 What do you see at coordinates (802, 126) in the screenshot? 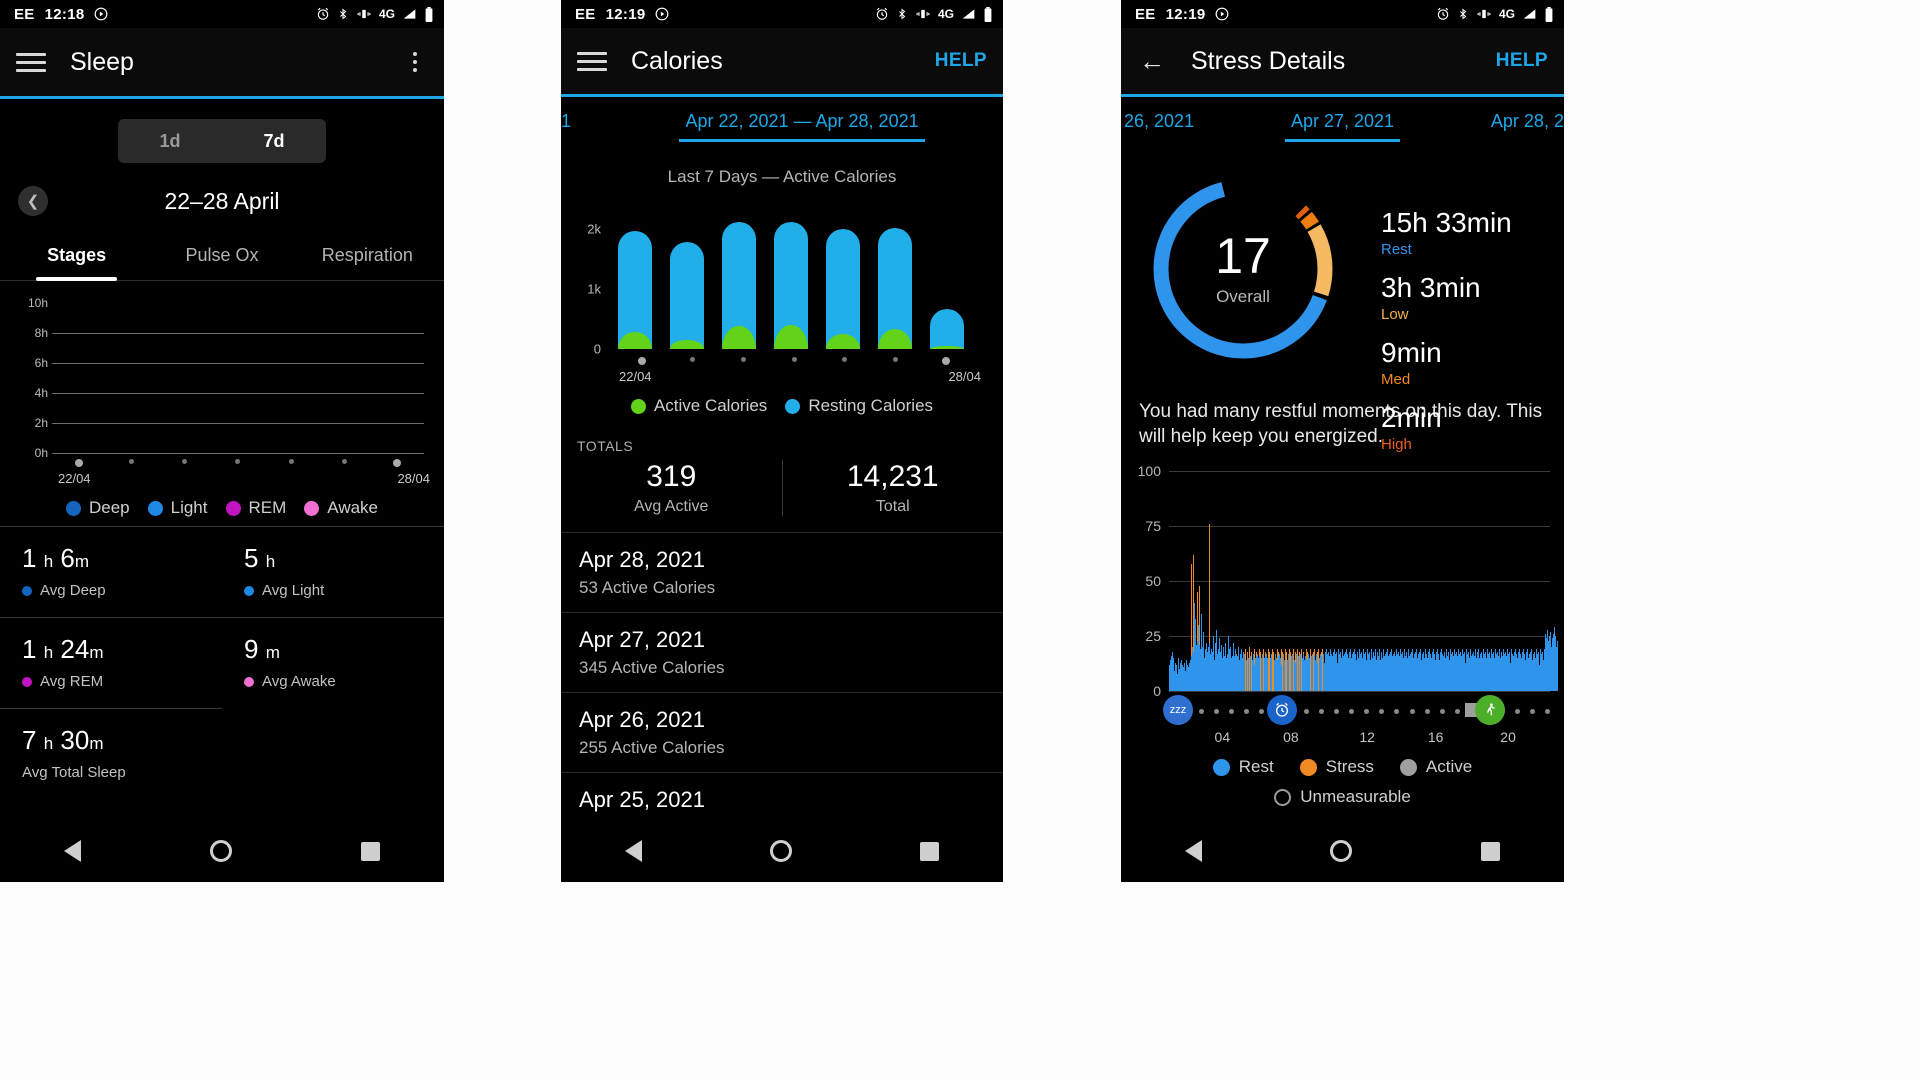
I see `week-current-label: Apr 22, 2021 — Apr 28, 2021` at bounding box center [802, 126].